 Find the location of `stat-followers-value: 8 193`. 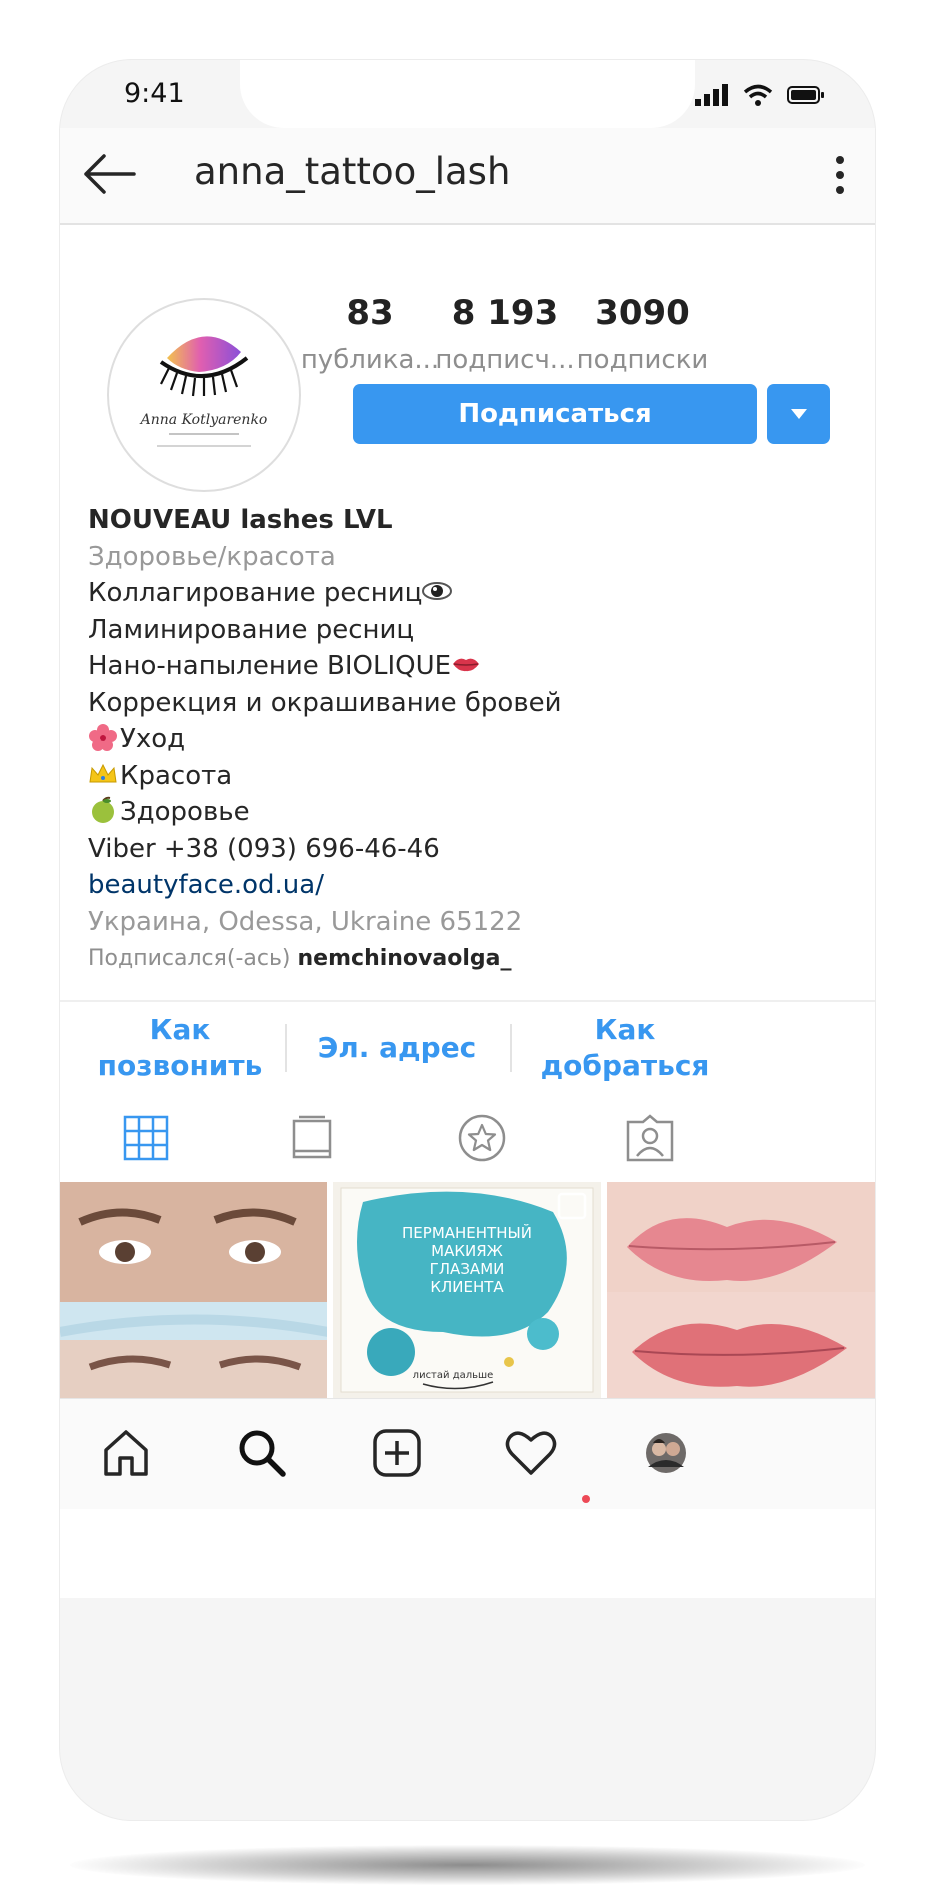

stat-followers-value: 8 193 is located at coordinates (505, 313).